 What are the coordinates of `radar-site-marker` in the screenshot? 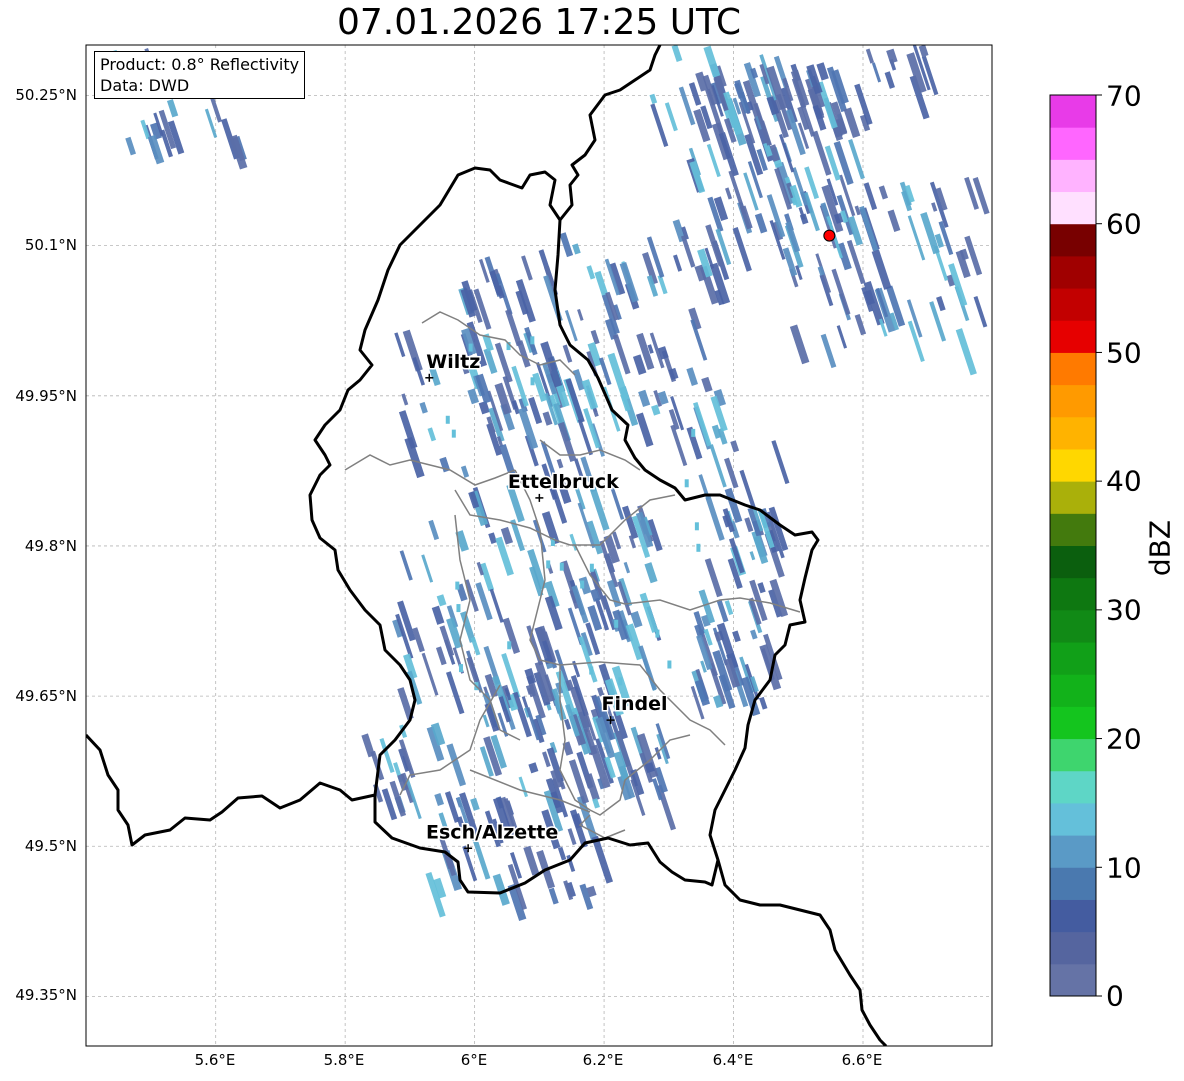 It's located at (829, 235).